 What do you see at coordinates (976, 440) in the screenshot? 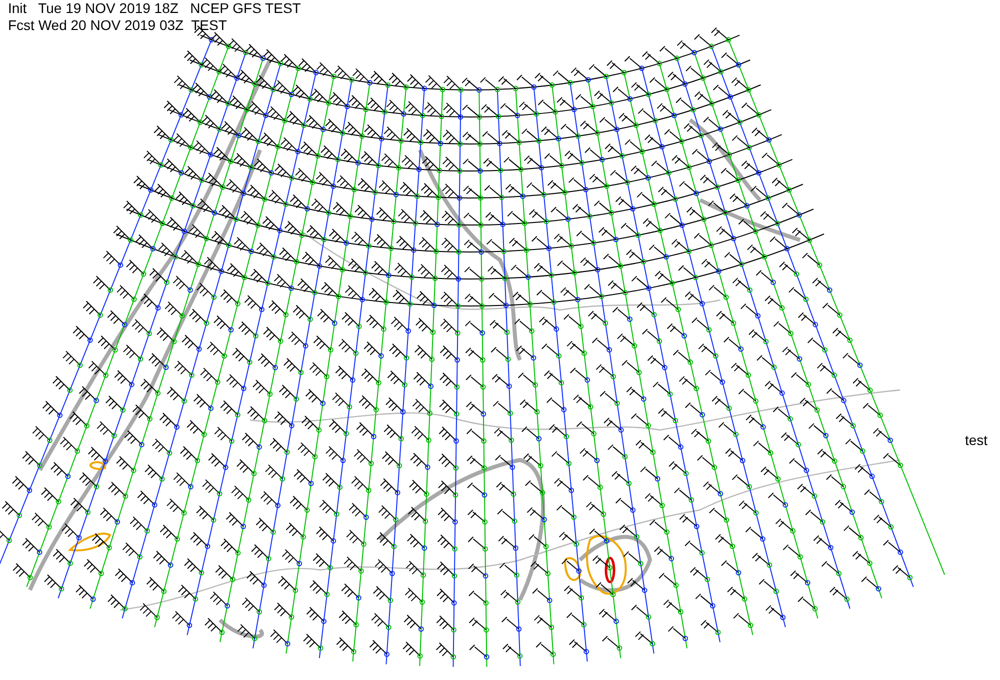
I see `plot-label: test` at bounding box center [976, 440].